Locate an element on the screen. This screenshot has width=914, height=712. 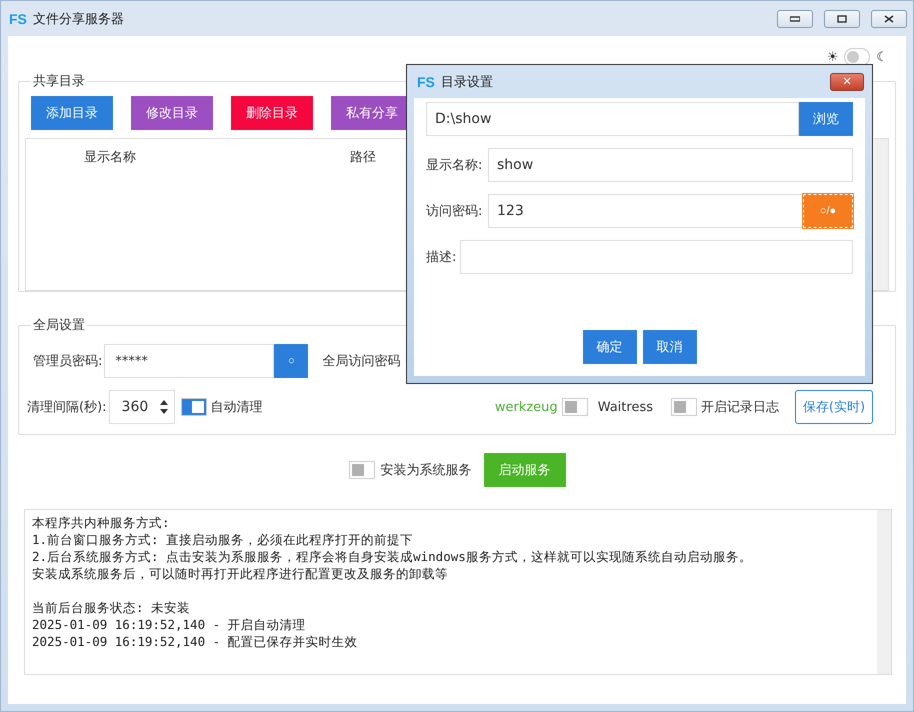
field-label: 全局访问密码 is located at coordinates (361, 361).